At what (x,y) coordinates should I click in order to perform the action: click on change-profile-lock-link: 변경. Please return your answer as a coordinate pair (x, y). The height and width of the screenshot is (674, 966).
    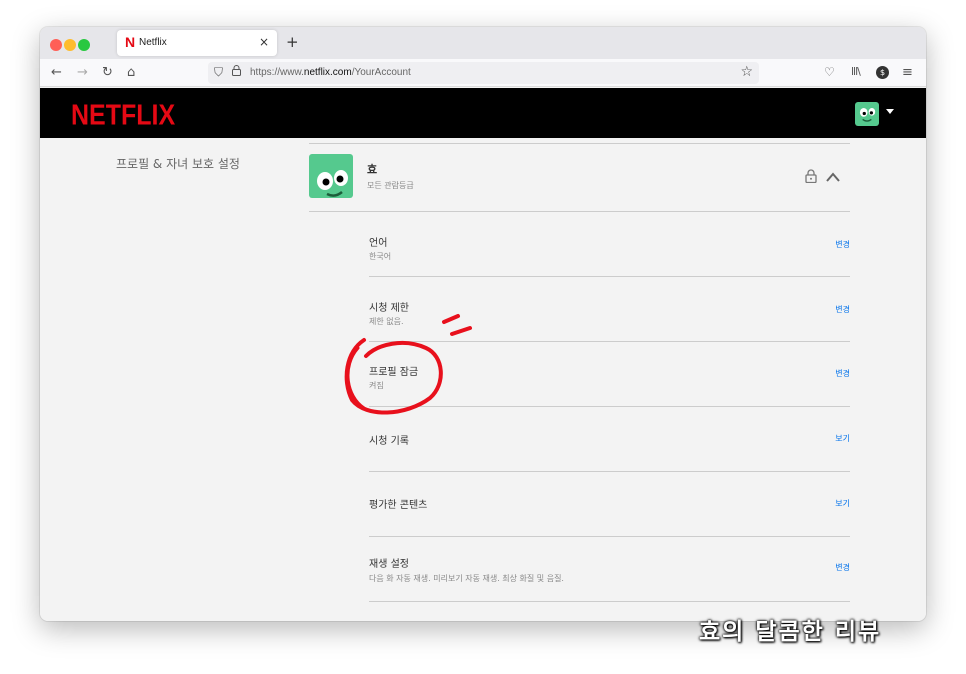
    Looking at the image, I should click on (842, 373).